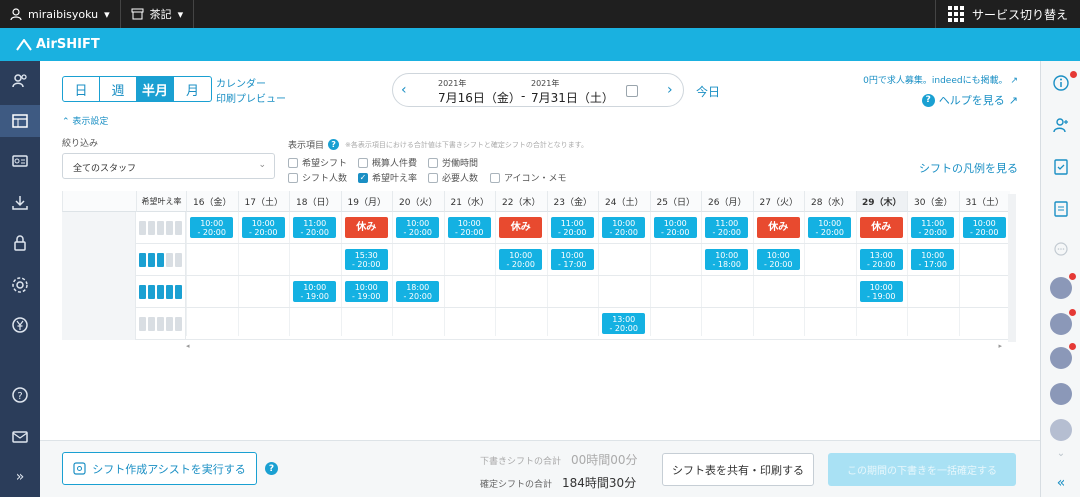  I want to click on day-column-header: 16（金）, so click(212, 201).